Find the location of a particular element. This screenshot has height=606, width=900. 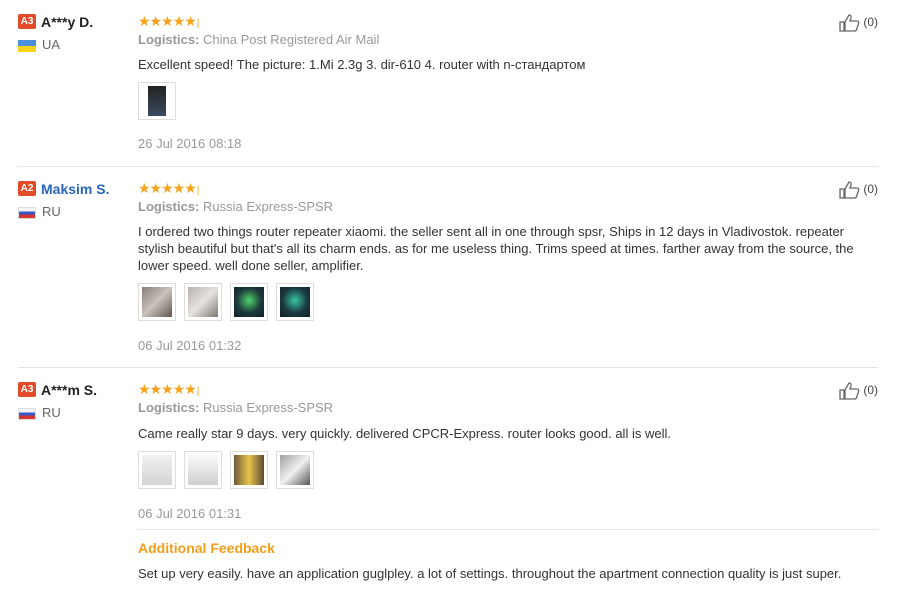

additional-feedback-divider is located at coordinates (508, 529).